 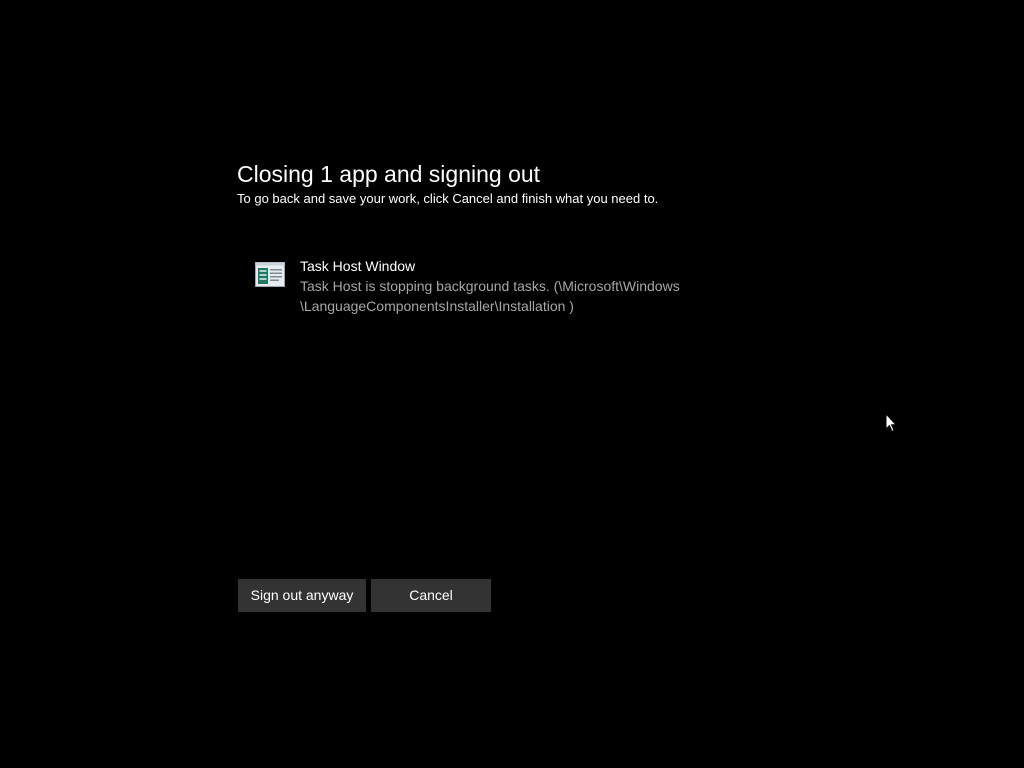 What do you see at coordinates (358, 266) in the screenshot?
I see `app-name: Task Host Window` at bounding box center [358, 266].